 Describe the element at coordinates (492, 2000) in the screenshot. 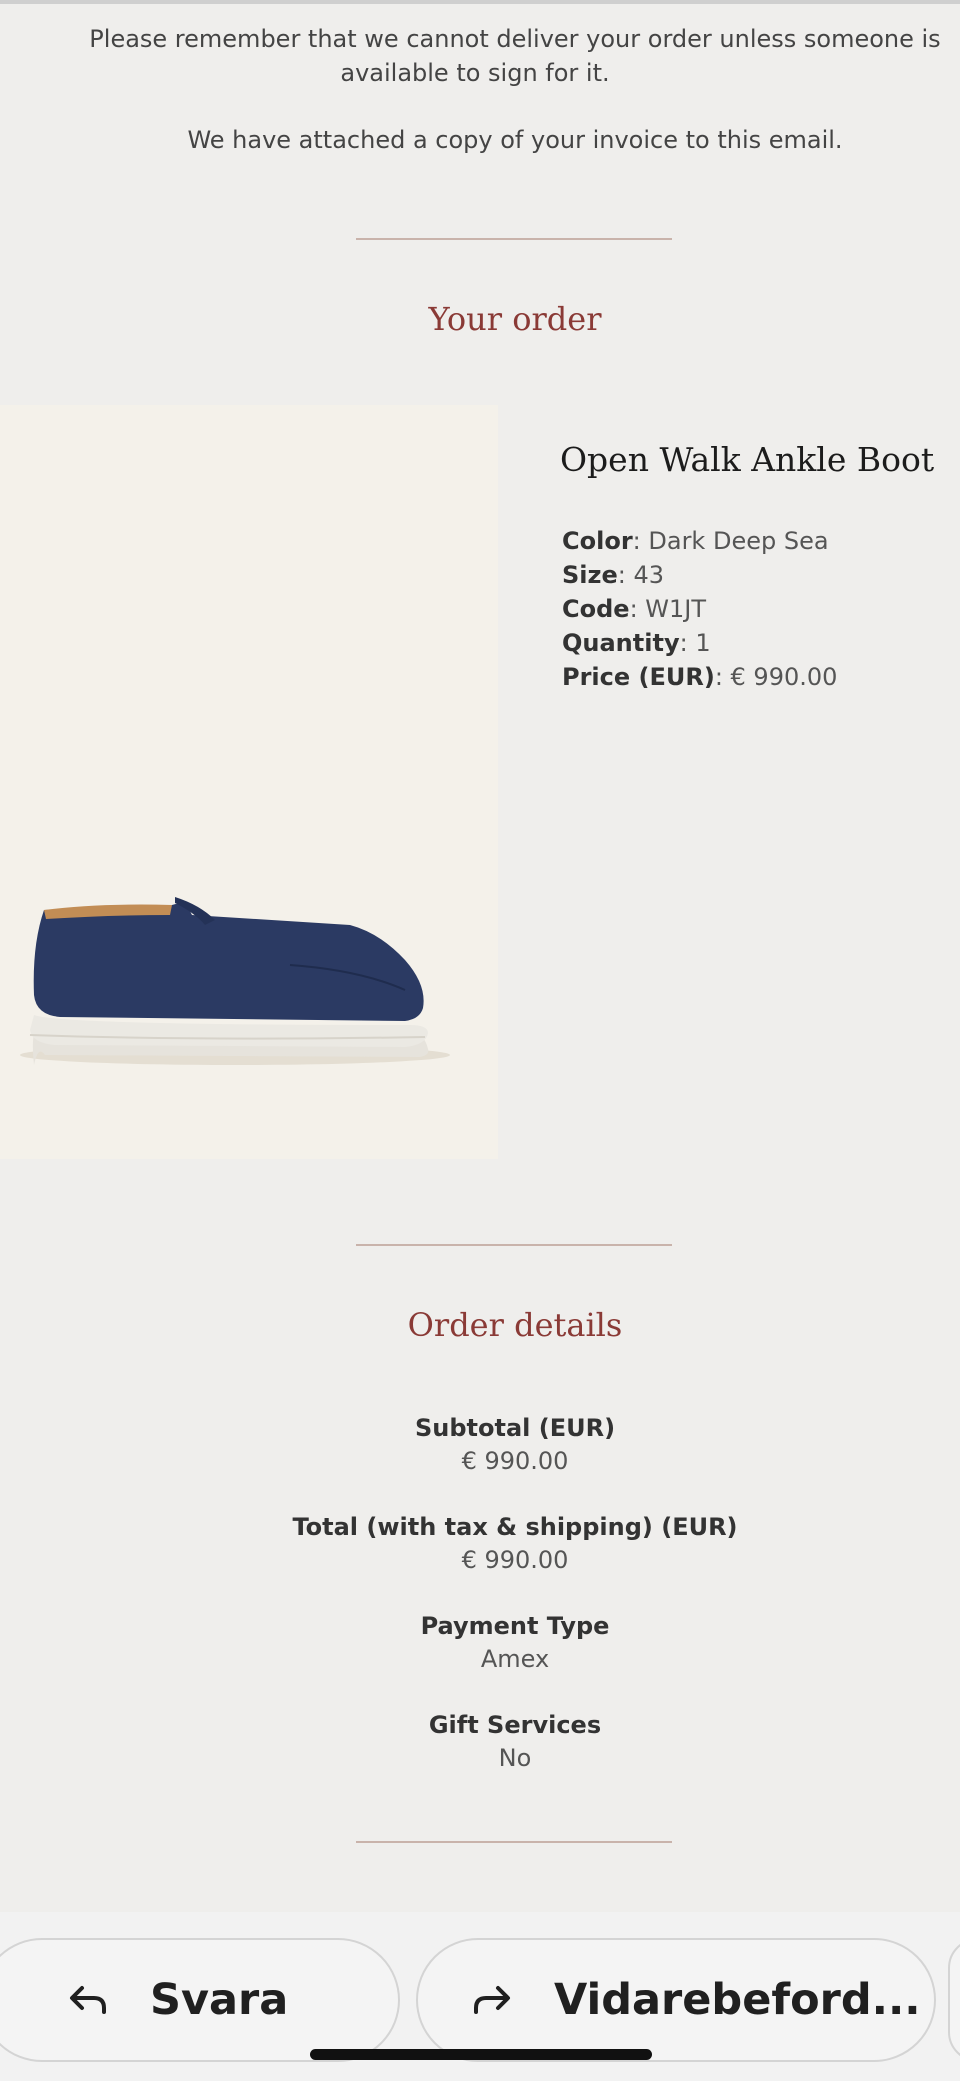

I see `forward-arrow-icon` at that location.